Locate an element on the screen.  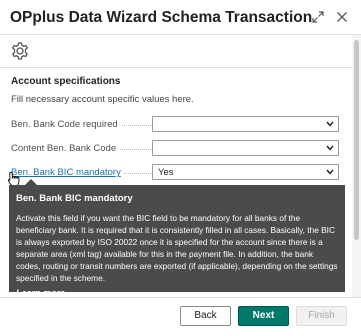
field-ben-bank-bic-mandatory: Ben. Bank BIC mandatory Yes is located at coordinates (175, 172).